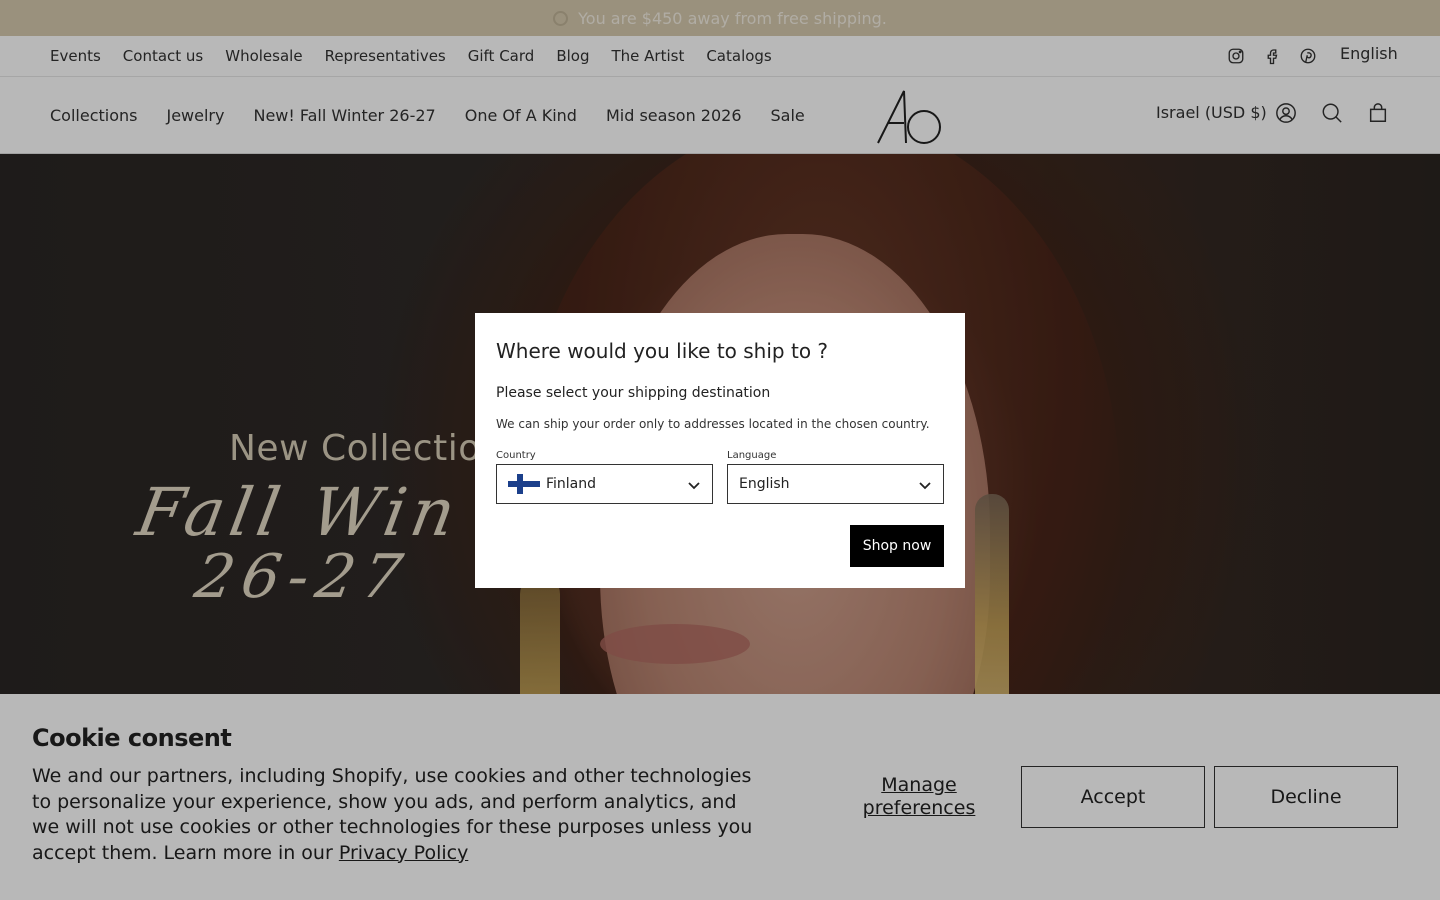 The image size is (1440, 900). I want to click on language-label: Language, so click(752, 455).